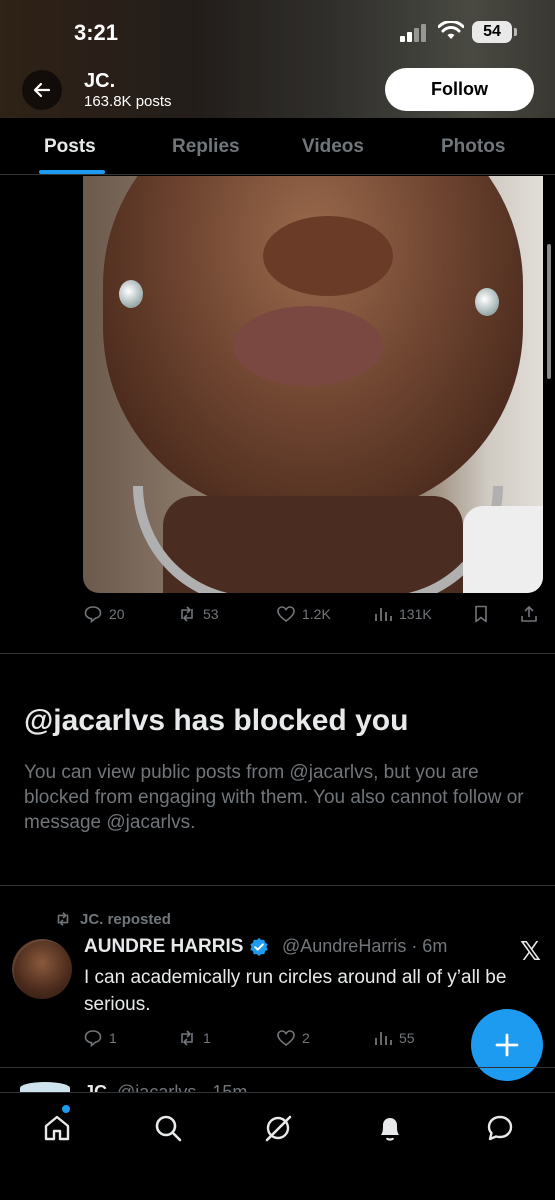  I want to click on profile-post-count: 163.8K posts, so click(128, 101).